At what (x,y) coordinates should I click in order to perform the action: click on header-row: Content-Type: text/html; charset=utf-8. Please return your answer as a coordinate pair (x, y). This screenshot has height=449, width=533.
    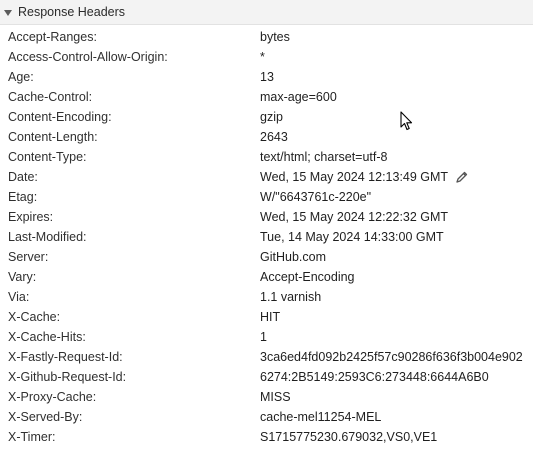
    Looking at the image, I should click on (266, 157).